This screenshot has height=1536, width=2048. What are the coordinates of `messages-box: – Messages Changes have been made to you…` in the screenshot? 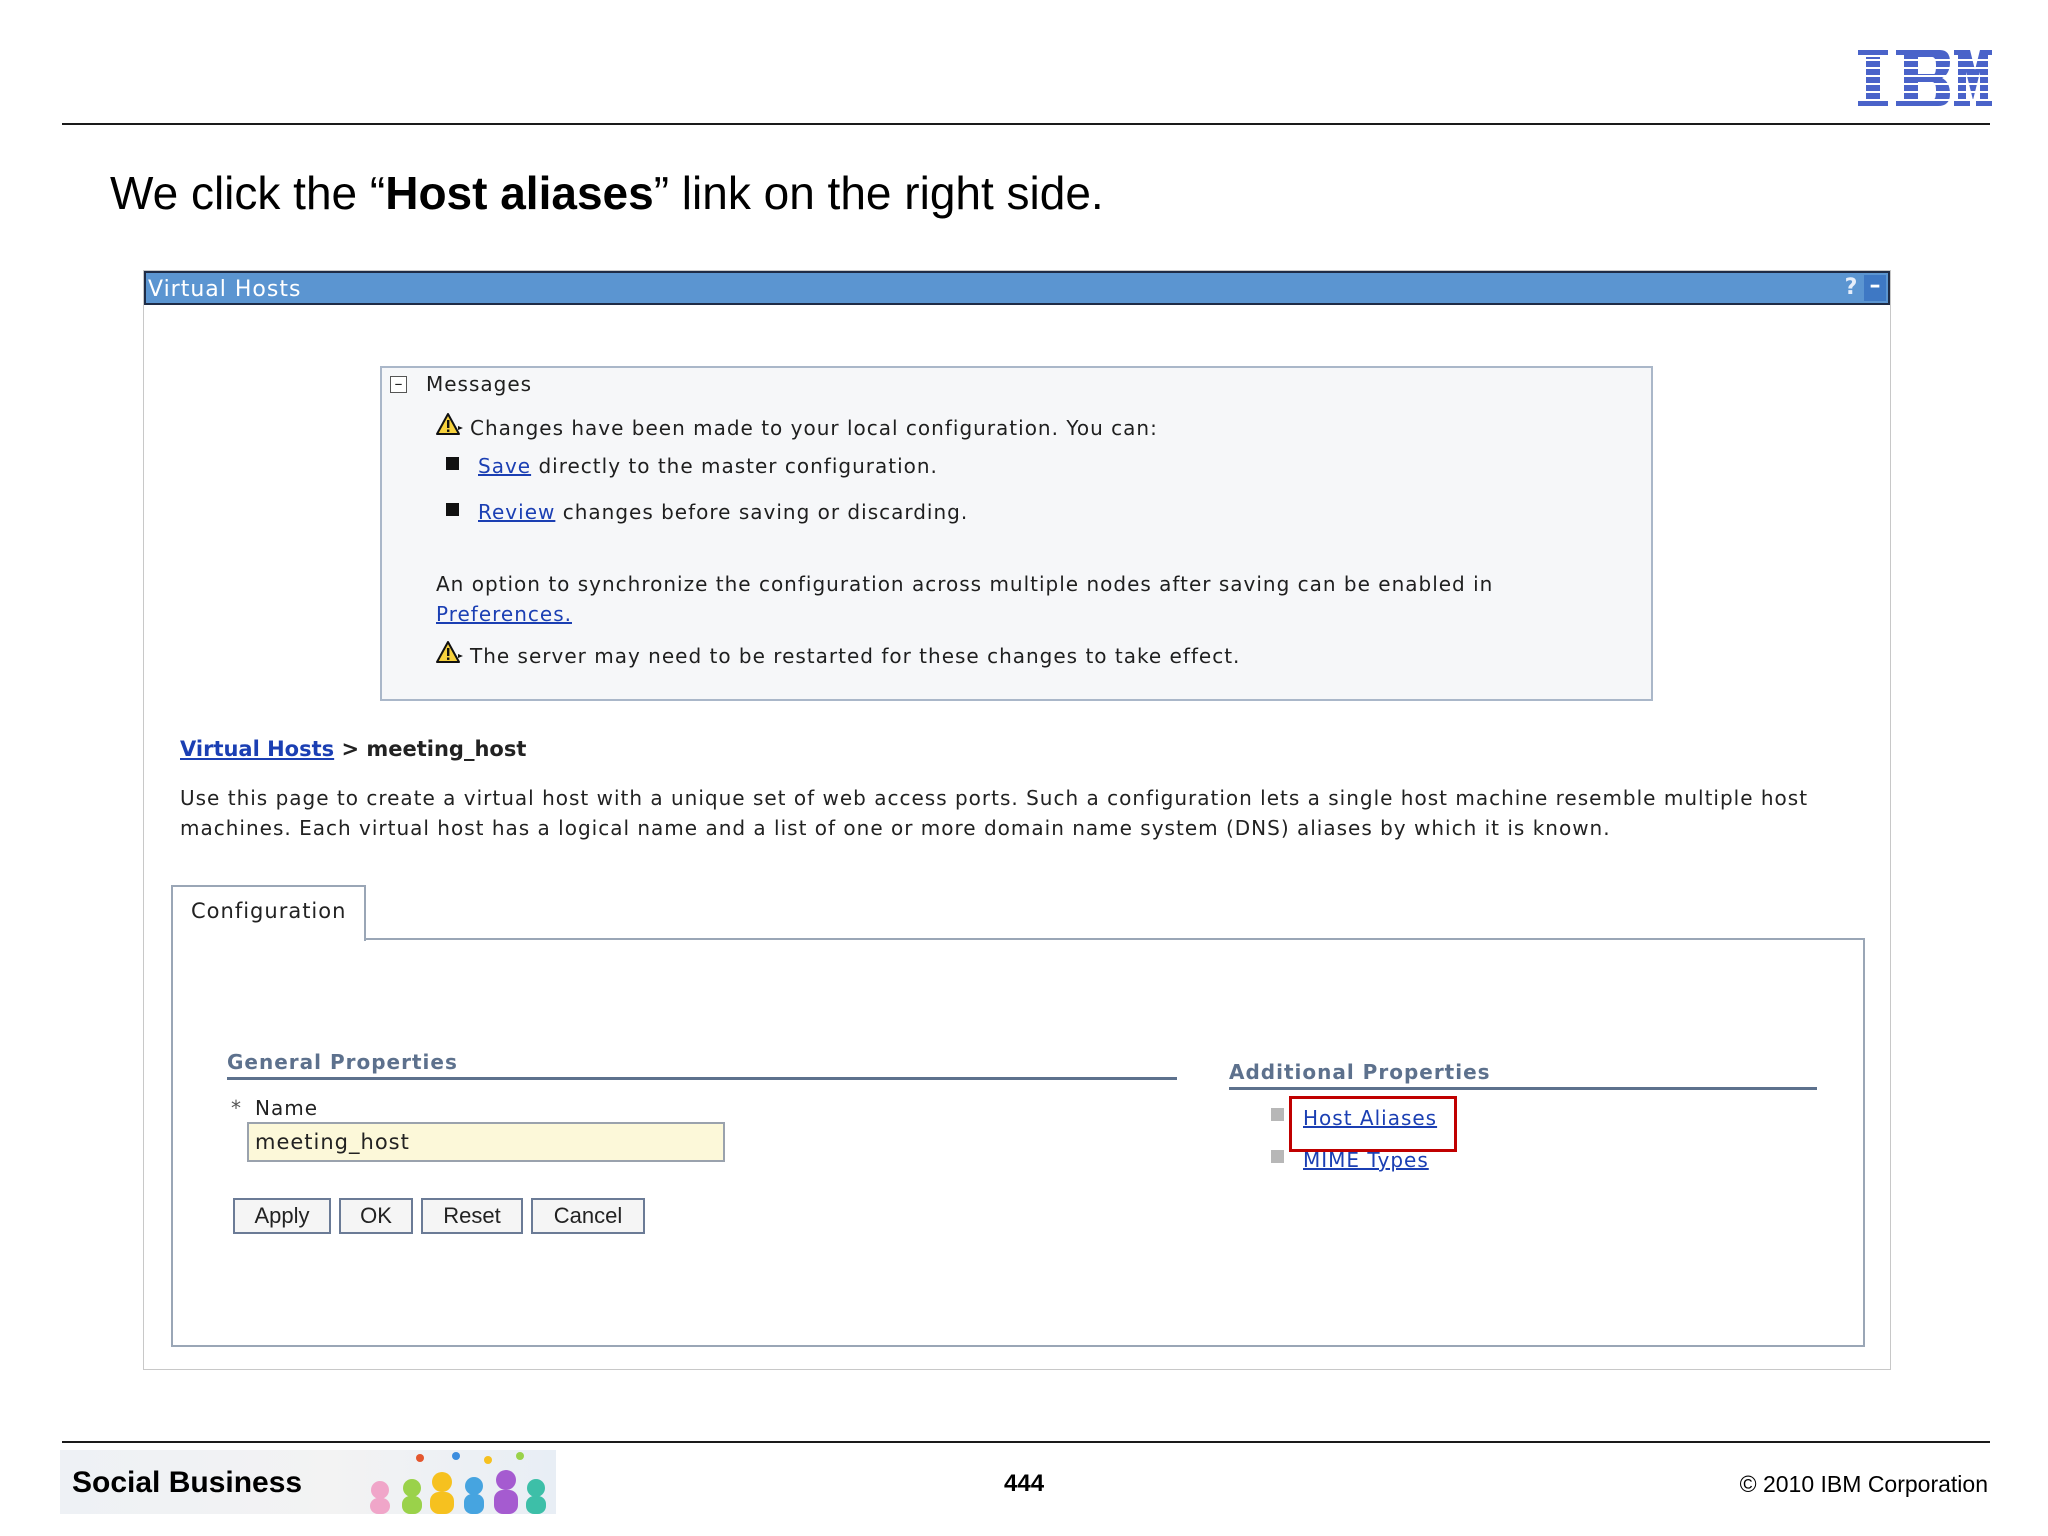 It's located at (1016, 533).